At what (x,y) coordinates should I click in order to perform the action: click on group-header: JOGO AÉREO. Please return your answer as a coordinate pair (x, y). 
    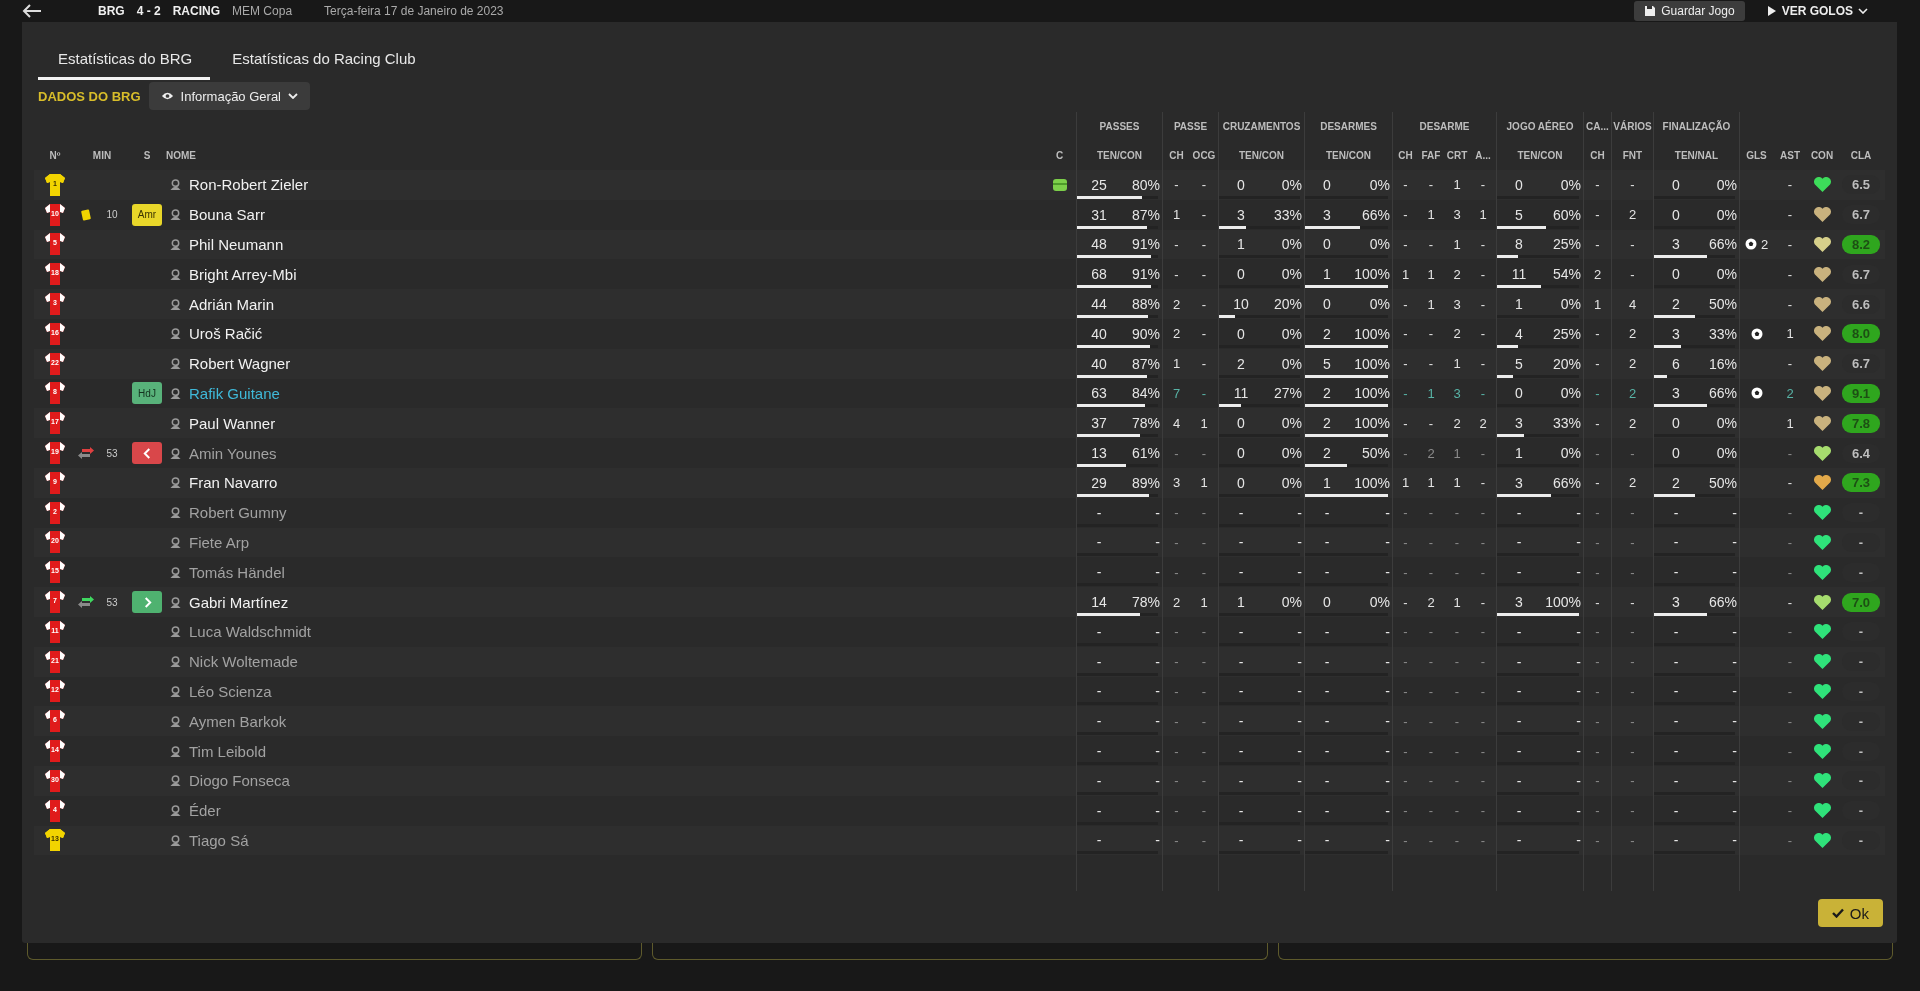
    Looking at the image, I should click on (1540, 126).